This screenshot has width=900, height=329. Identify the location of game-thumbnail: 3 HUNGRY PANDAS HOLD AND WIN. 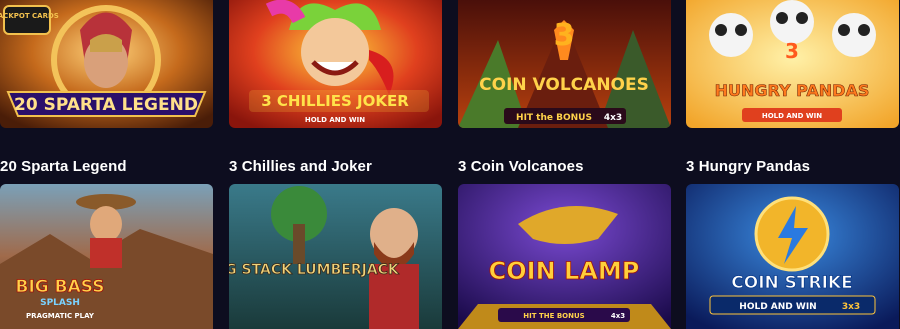
(792, 64).